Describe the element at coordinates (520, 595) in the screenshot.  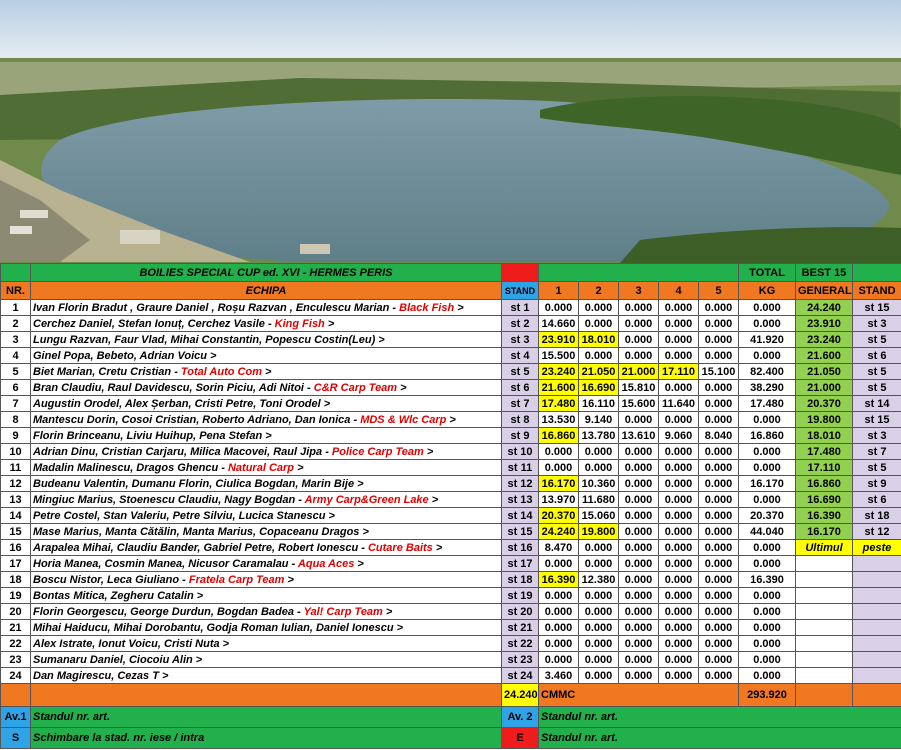
I see `stand-cell: st 19` at that location.